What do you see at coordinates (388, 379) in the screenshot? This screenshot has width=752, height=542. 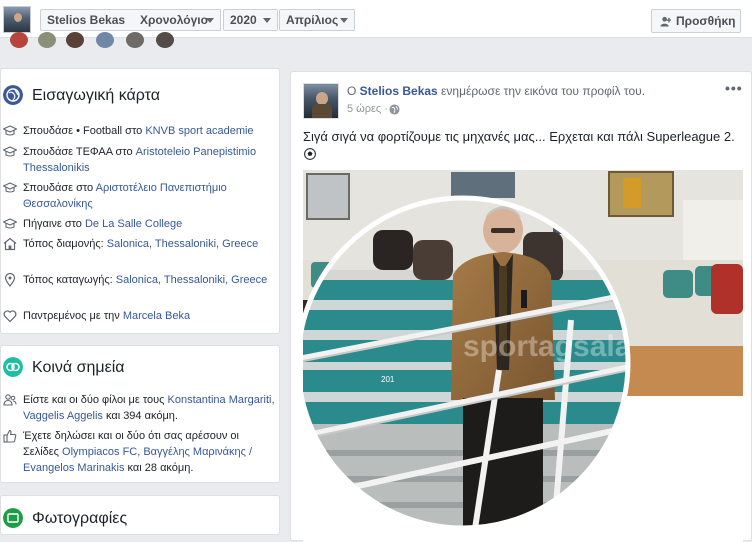 I see `seat-number: 201` at bounding box center [388, 379].